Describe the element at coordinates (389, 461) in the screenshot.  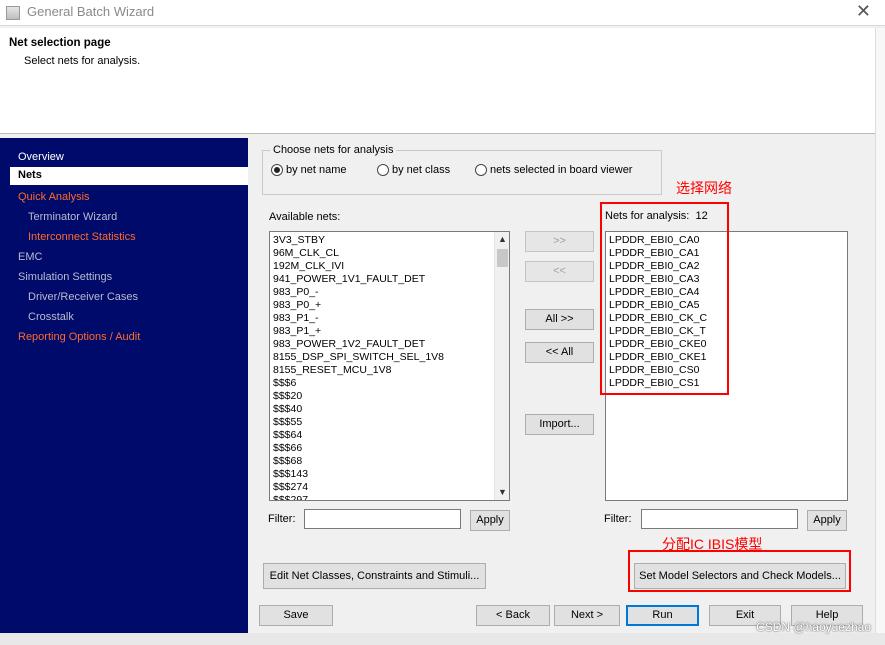
I see `list-item: $$$68` at that location.